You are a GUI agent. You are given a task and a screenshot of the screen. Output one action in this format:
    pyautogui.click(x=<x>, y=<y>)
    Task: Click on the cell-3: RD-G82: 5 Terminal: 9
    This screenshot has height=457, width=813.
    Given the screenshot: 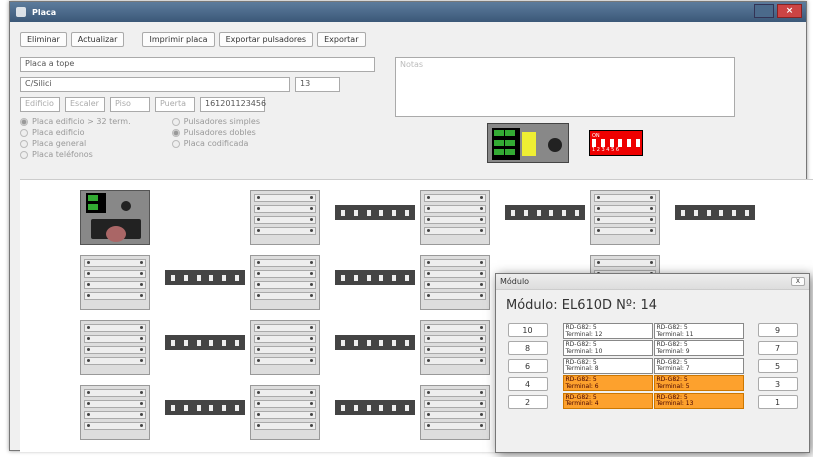 What is the action you would take?
    pyautogui.click(x=698, y=348)
    